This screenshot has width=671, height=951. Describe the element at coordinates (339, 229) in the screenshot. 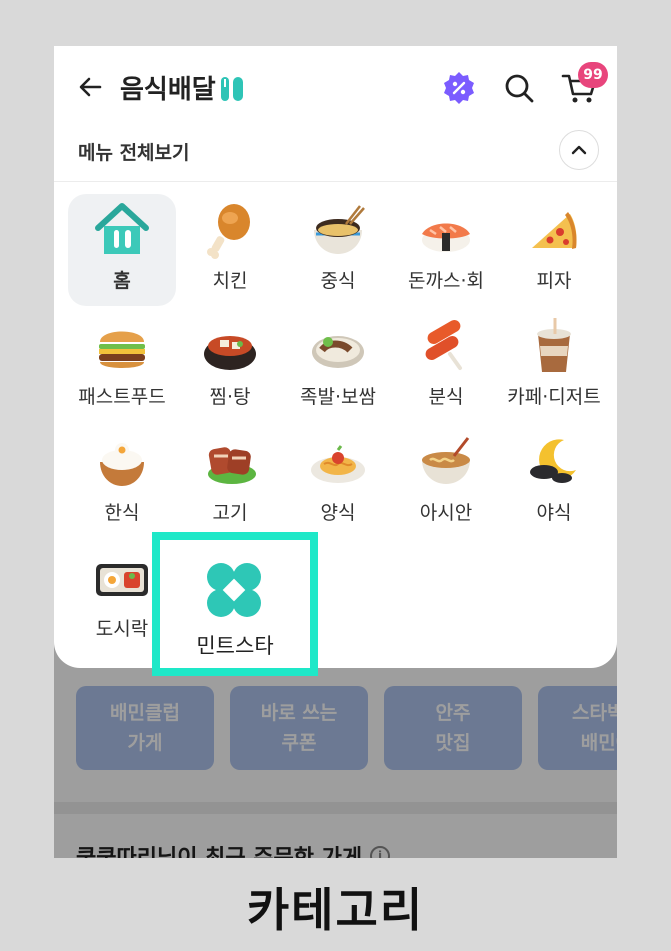

I see `chinese-food-icon` at that location.